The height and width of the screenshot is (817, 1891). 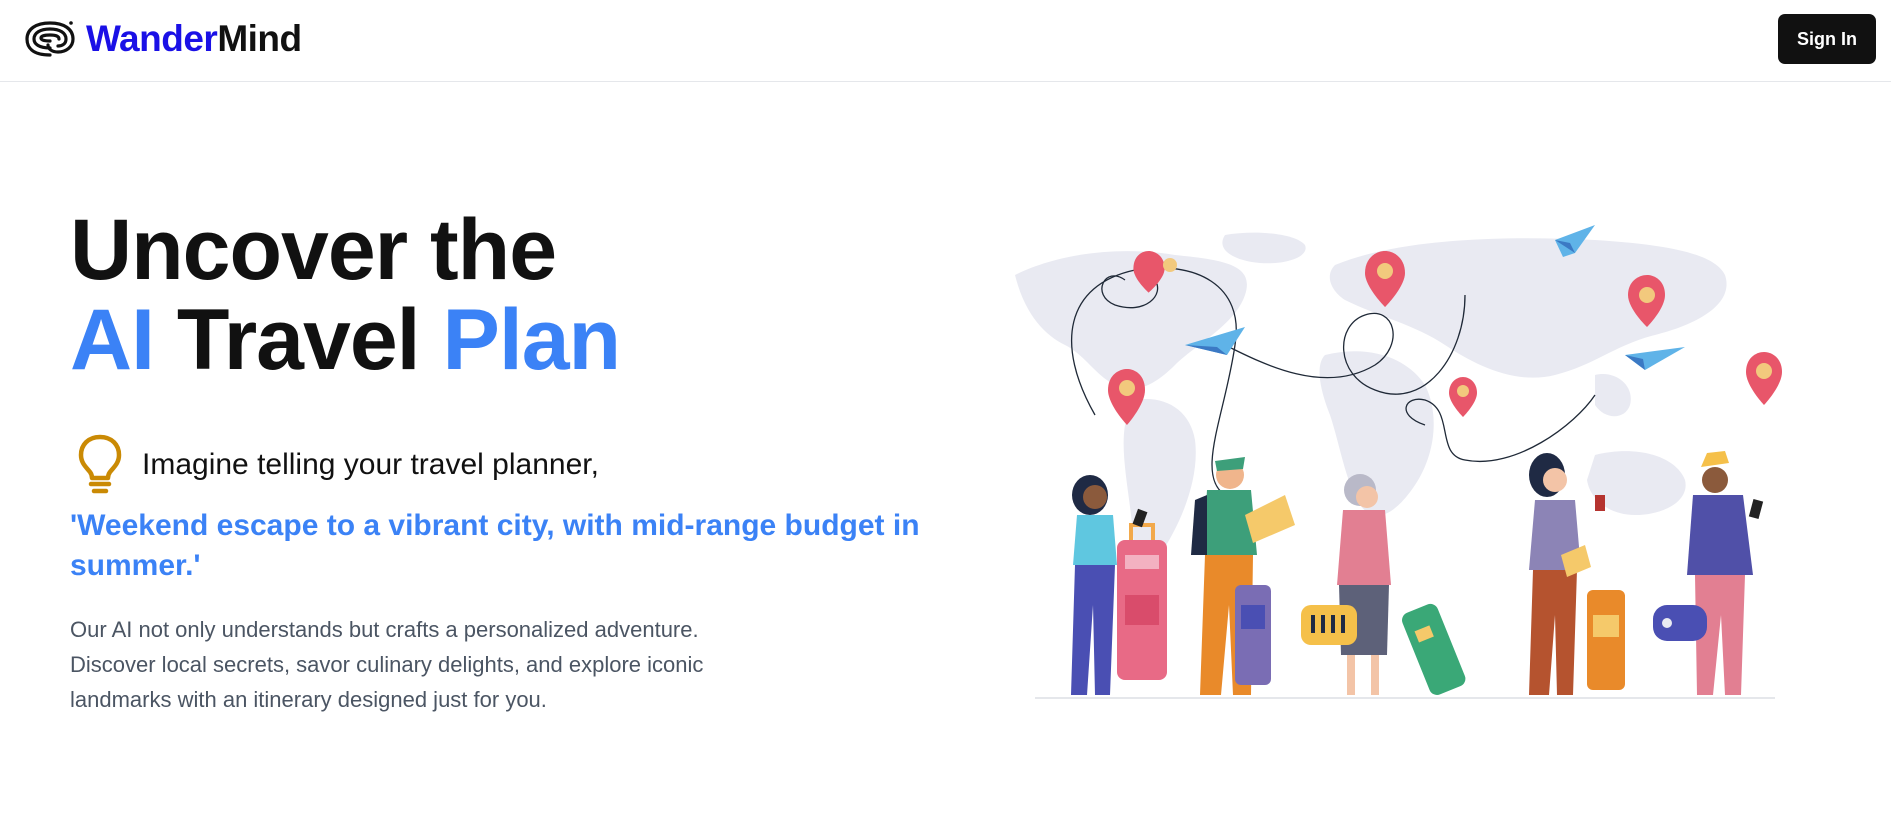 I want to click on hero-title: Uncover the AI Travel Plan, so click(x=345, y=295).